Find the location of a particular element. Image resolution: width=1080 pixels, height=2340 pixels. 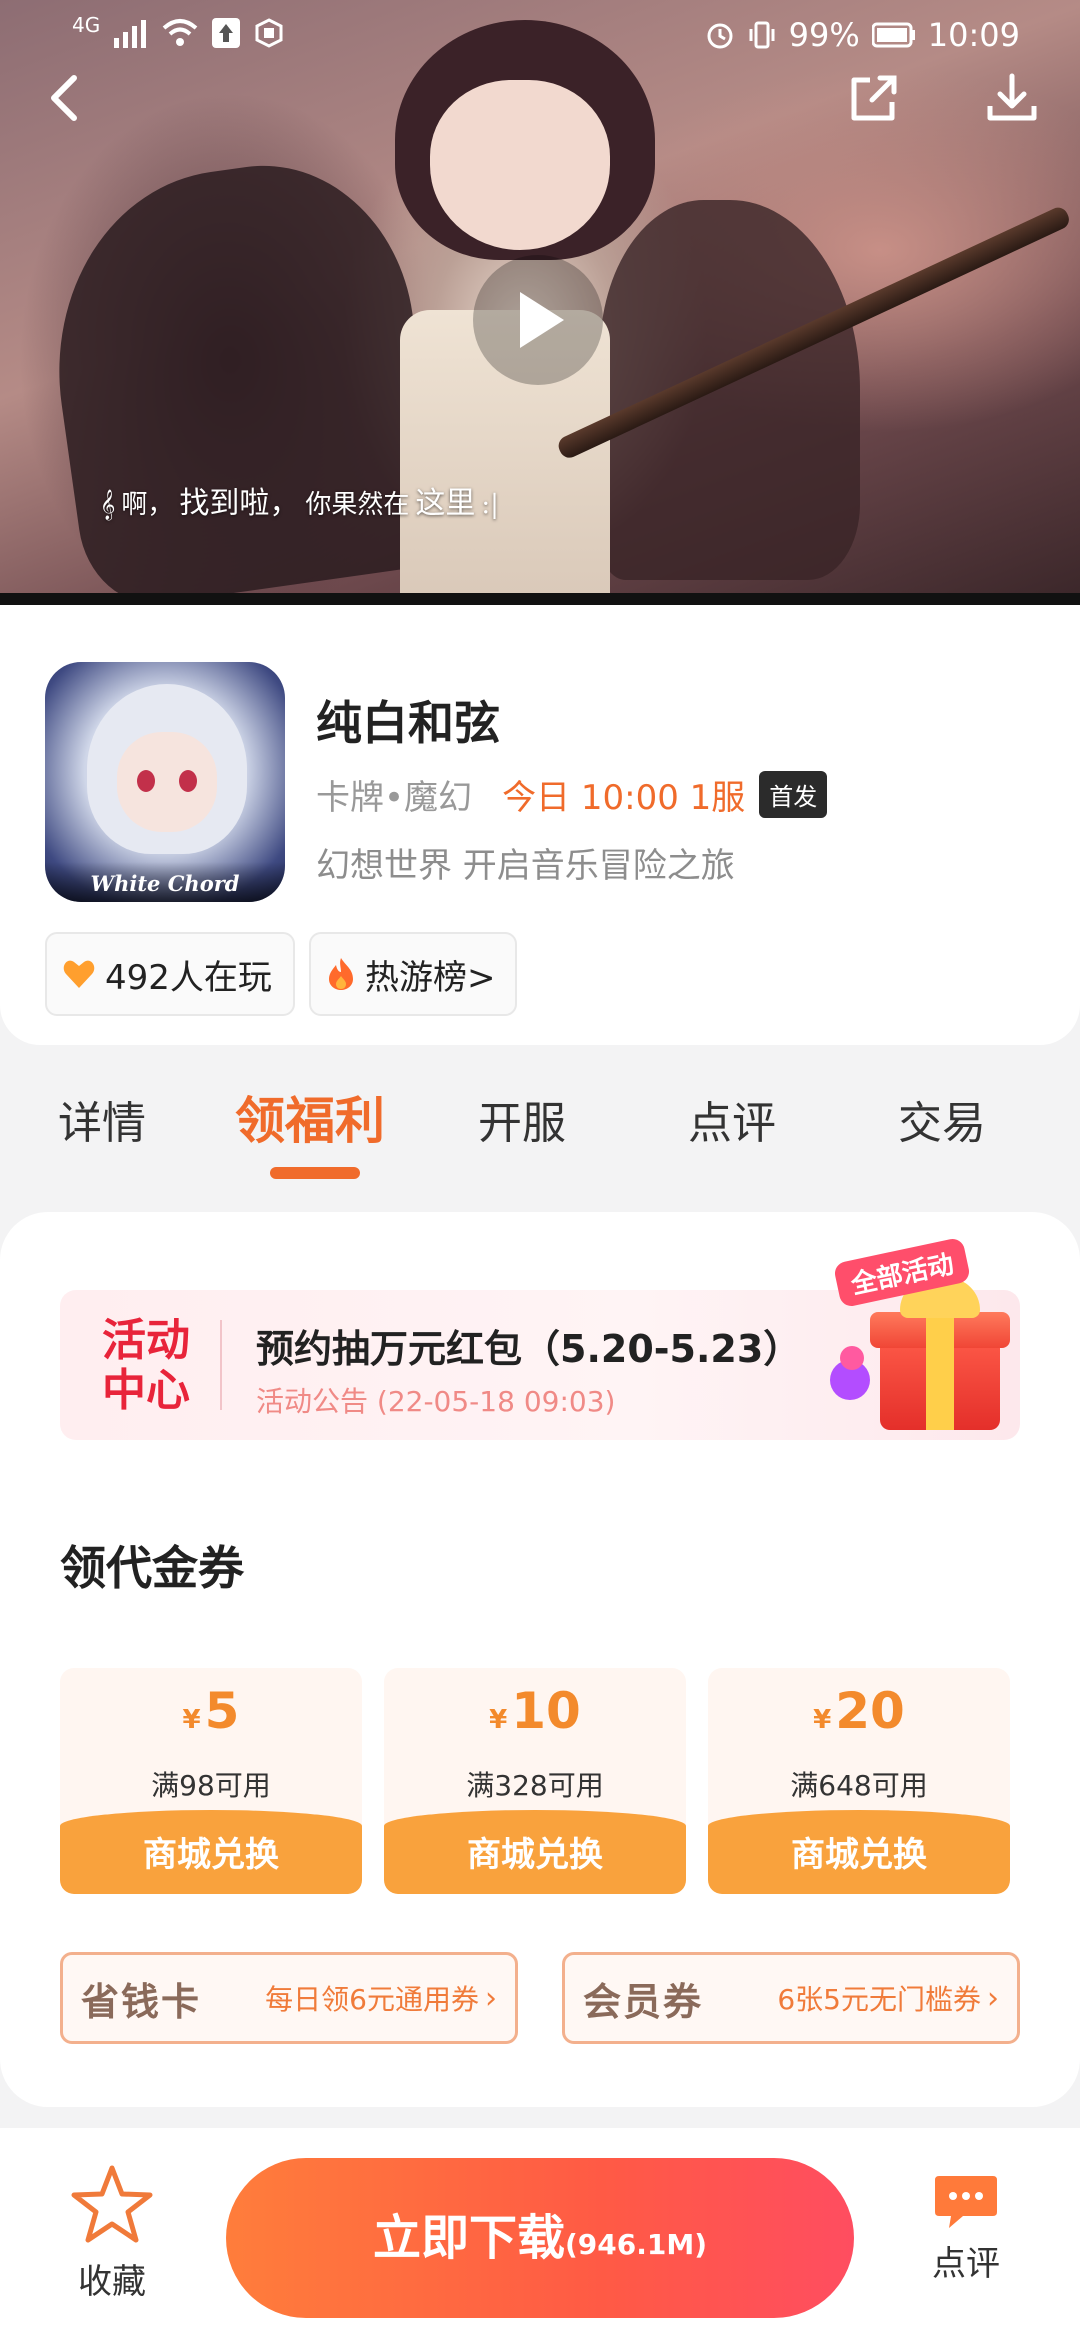

heart-icon is located at coordinates (79, 974).